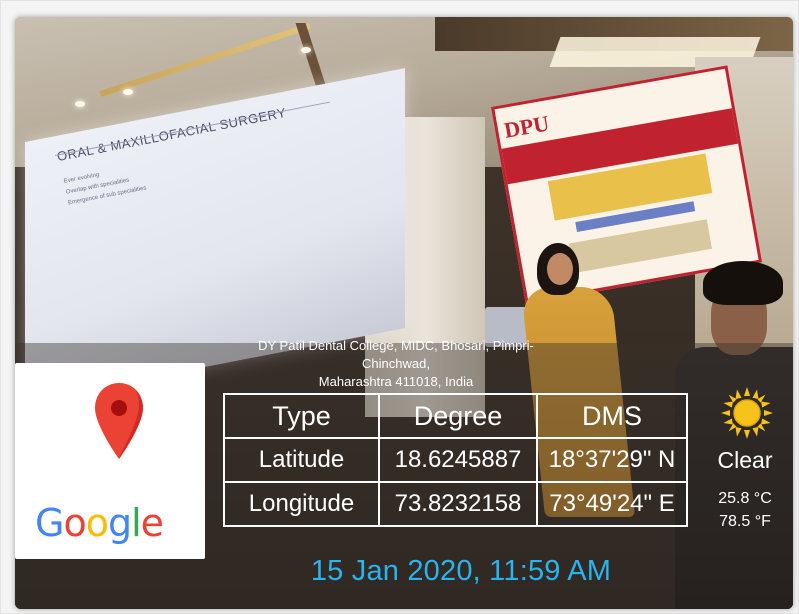 This screenshot has height=614, width=799. I want to click on longitude-label: Longitude, so click(301, 504).